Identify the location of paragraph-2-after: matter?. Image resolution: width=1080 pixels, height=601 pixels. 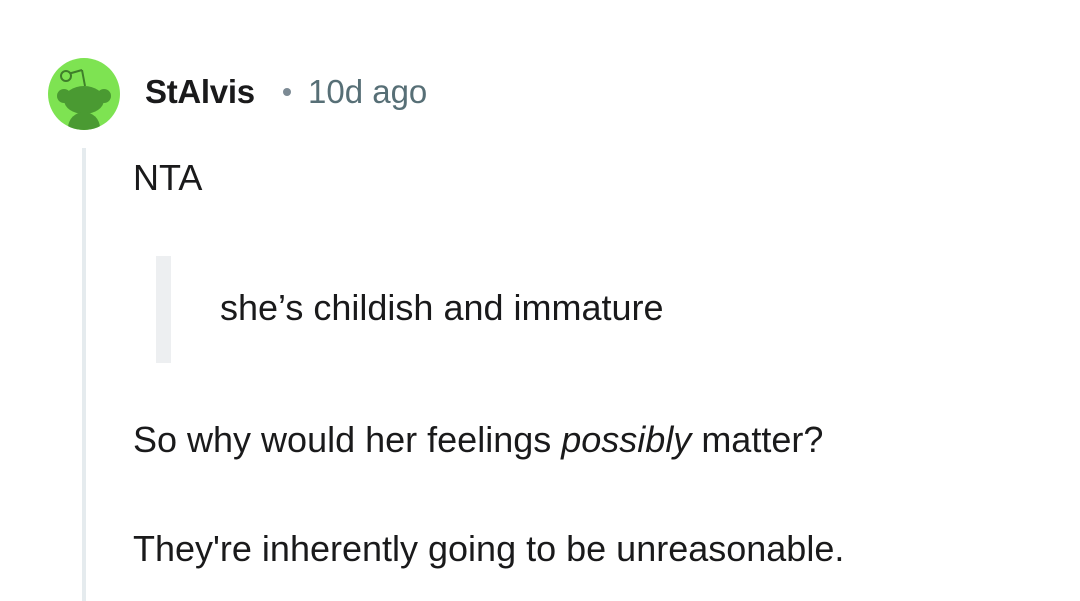
(757, 439).